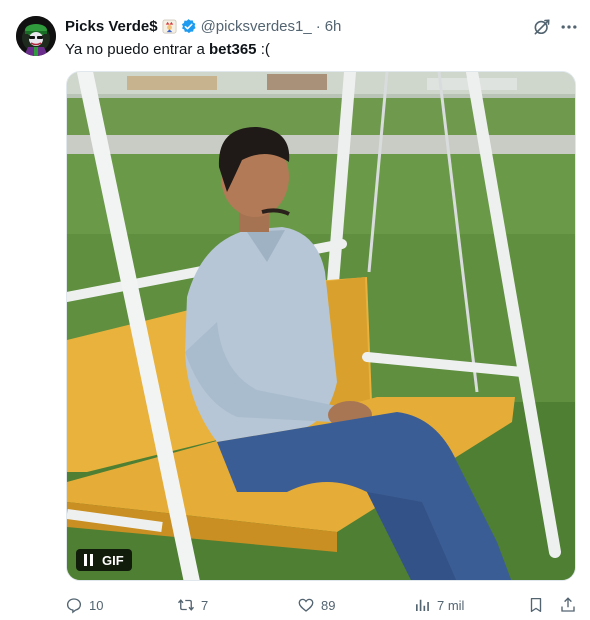 Image resolution: width=590 pixels, height=620 pixels. I want to click on author-handle: @picksverdes1_, so click(256, 26).